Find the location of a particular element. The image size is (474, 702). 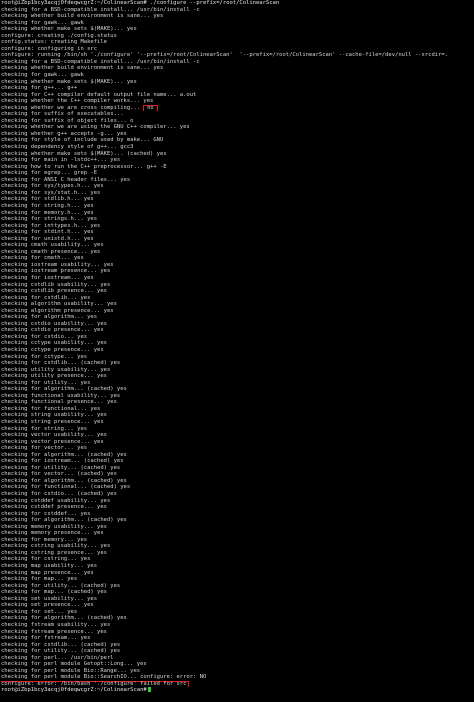

output-line-text: checking for suffix of object files... o is located at coordinates (67, 120).